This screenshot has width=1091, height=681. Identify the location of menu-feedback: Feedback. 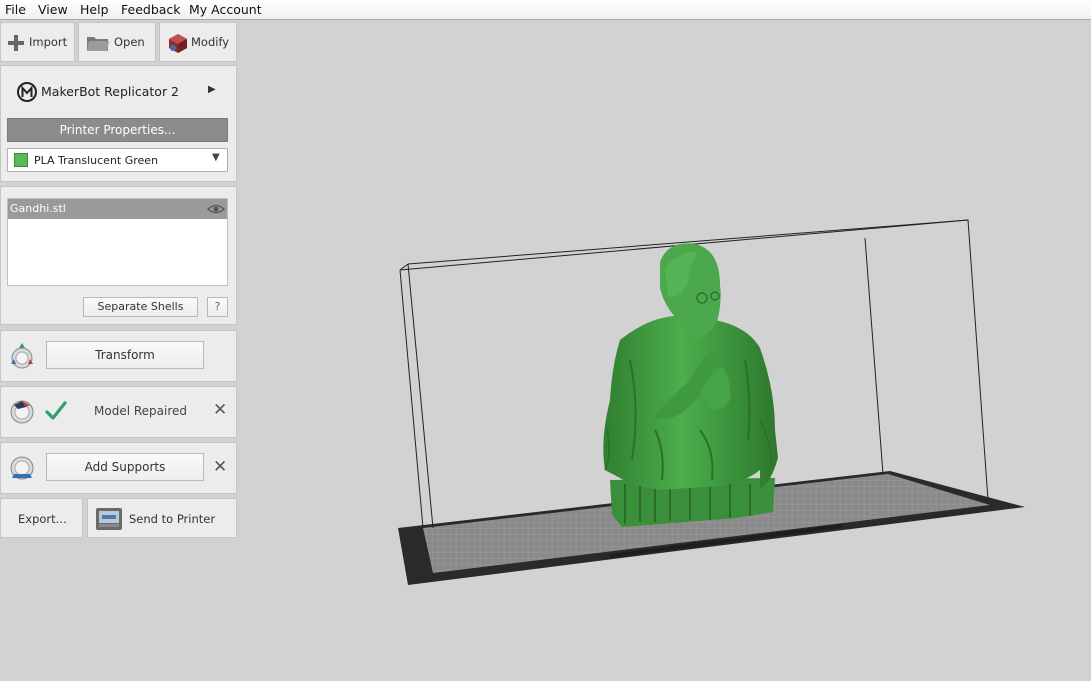
(151, 9).